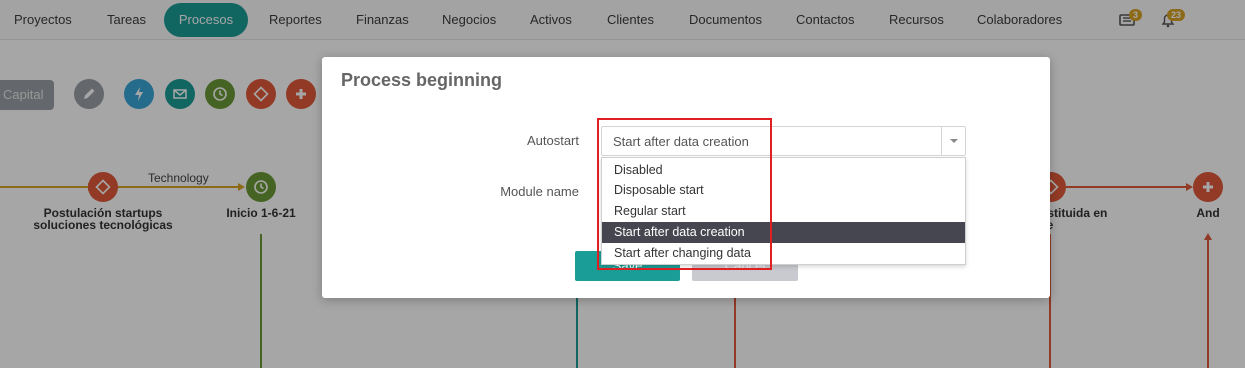 The image size is (1245, 368). I want to click on module-name-label: Module name, so click(539, 191).